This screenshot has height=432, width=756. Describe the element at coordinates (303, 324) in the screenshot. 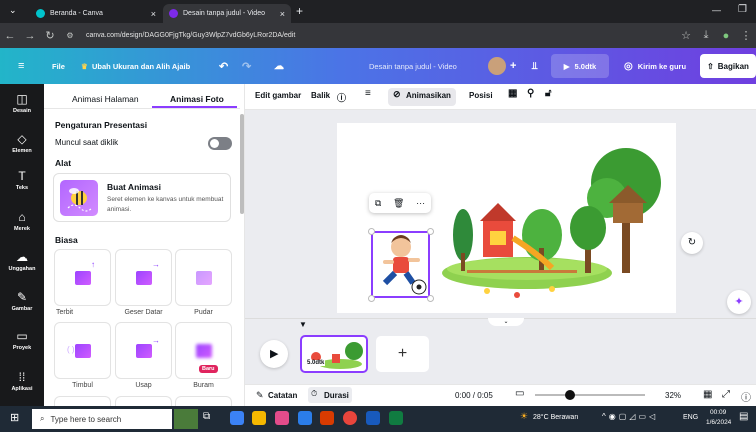

I see `playhead-marker-icon: ▼` at that location.